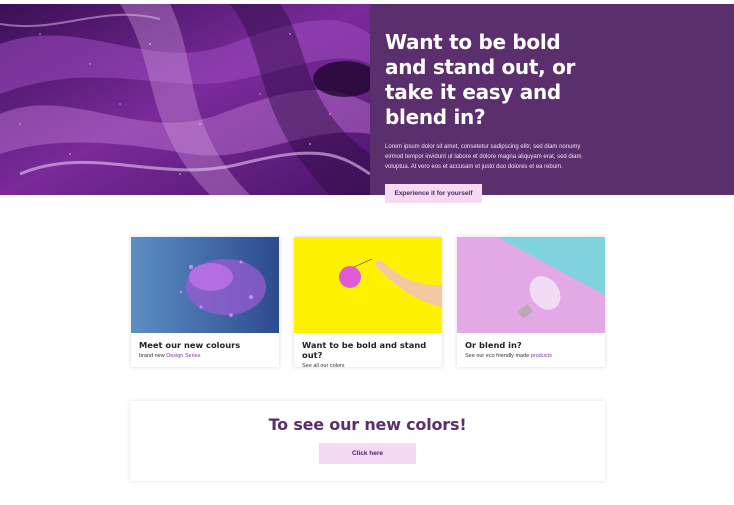 Image resolution: width=734 pixels, height=505 pixels. I want to click on lightbulb-image, so click(531, 285).